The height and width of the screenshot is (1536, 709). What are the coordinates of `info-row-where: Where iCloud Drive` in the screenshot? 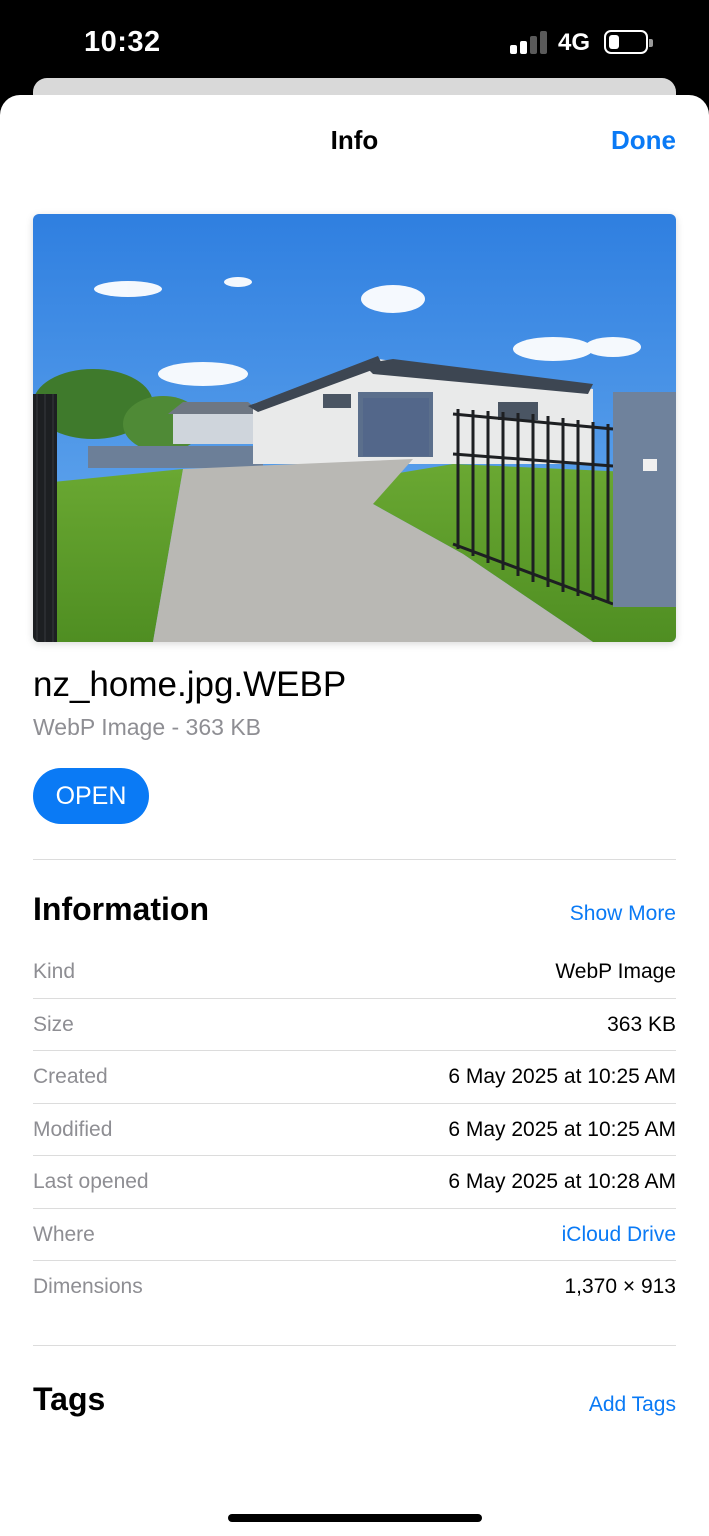 It's located at (354, 1235).